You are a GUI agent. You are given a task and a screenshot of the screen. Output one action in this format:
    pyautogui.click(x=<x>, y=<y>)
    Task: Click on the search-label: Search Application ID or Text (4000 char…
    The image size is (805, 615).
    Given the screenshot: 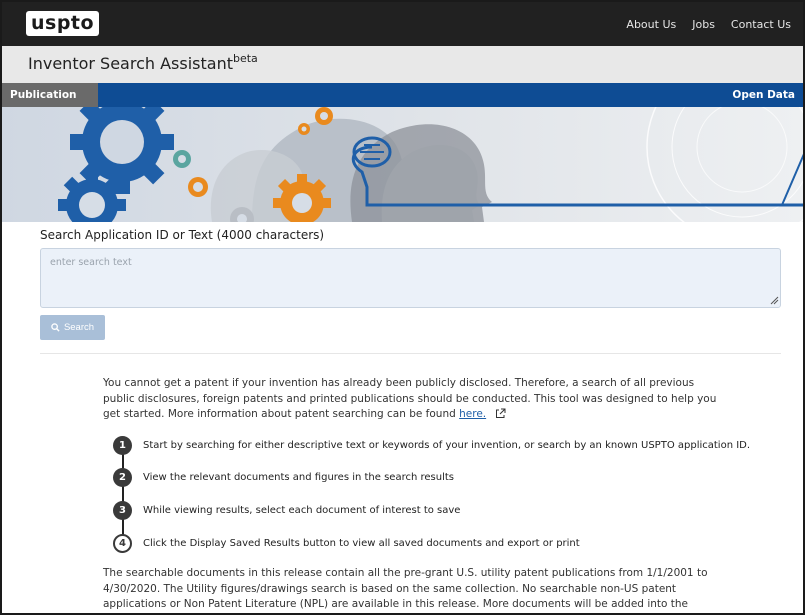 What is the action you would take?
    pyautogui.click(x=182, y=235)
    